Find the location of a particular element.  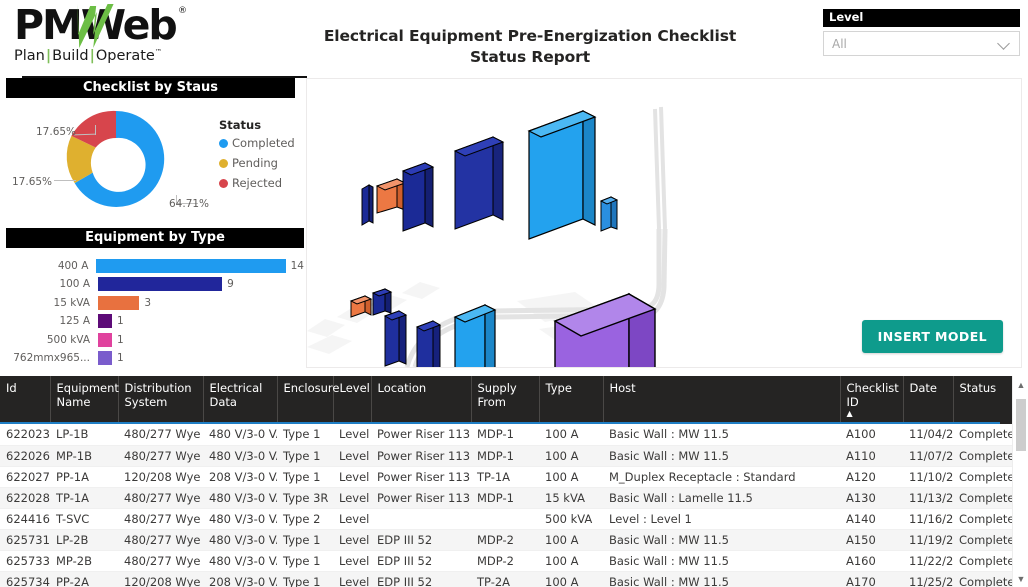

table-cell-host: Basic Wall : Lamelle 11.5 is located at coordinates (721, 498).